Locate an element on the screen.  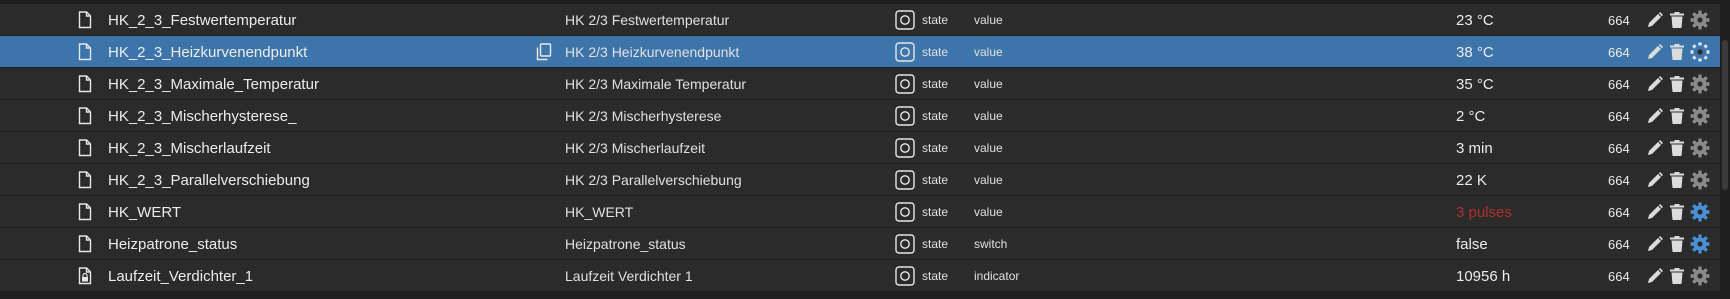
object-value: 35 °C is located at coordinates (1475, 84).